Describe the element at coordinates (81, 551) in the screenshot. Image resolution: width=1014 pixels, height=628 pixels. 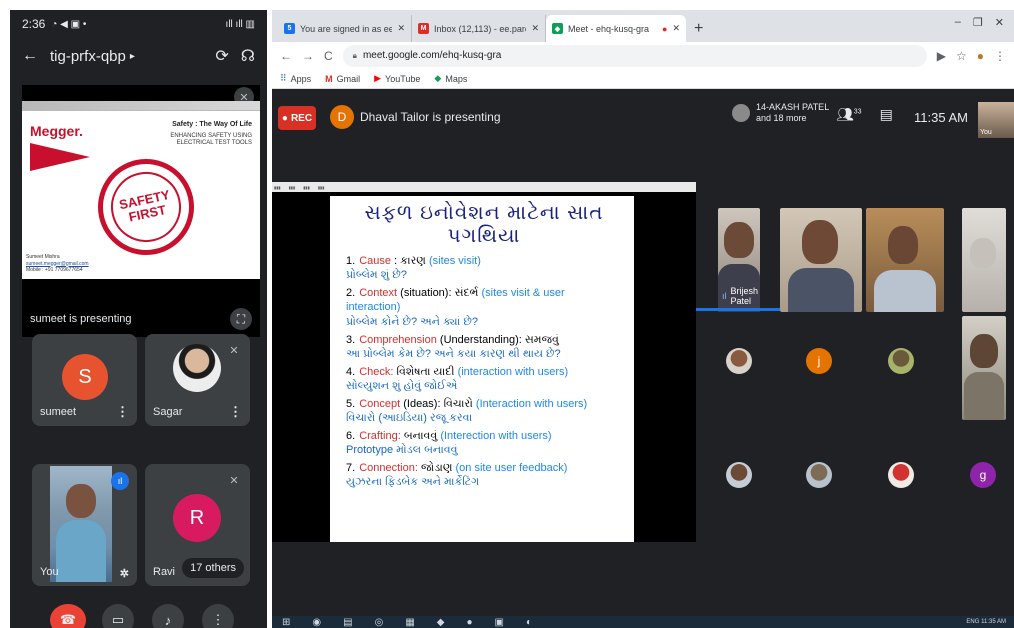
I see `self-video-body` at that location.